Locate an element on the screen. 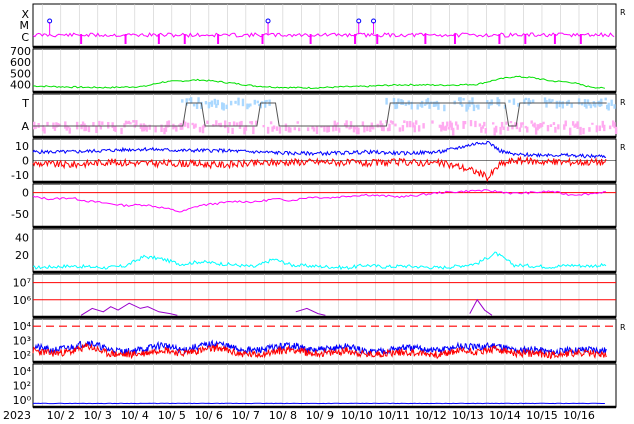  date-tick-label: 10/12 is located at coordinates (431, 415).